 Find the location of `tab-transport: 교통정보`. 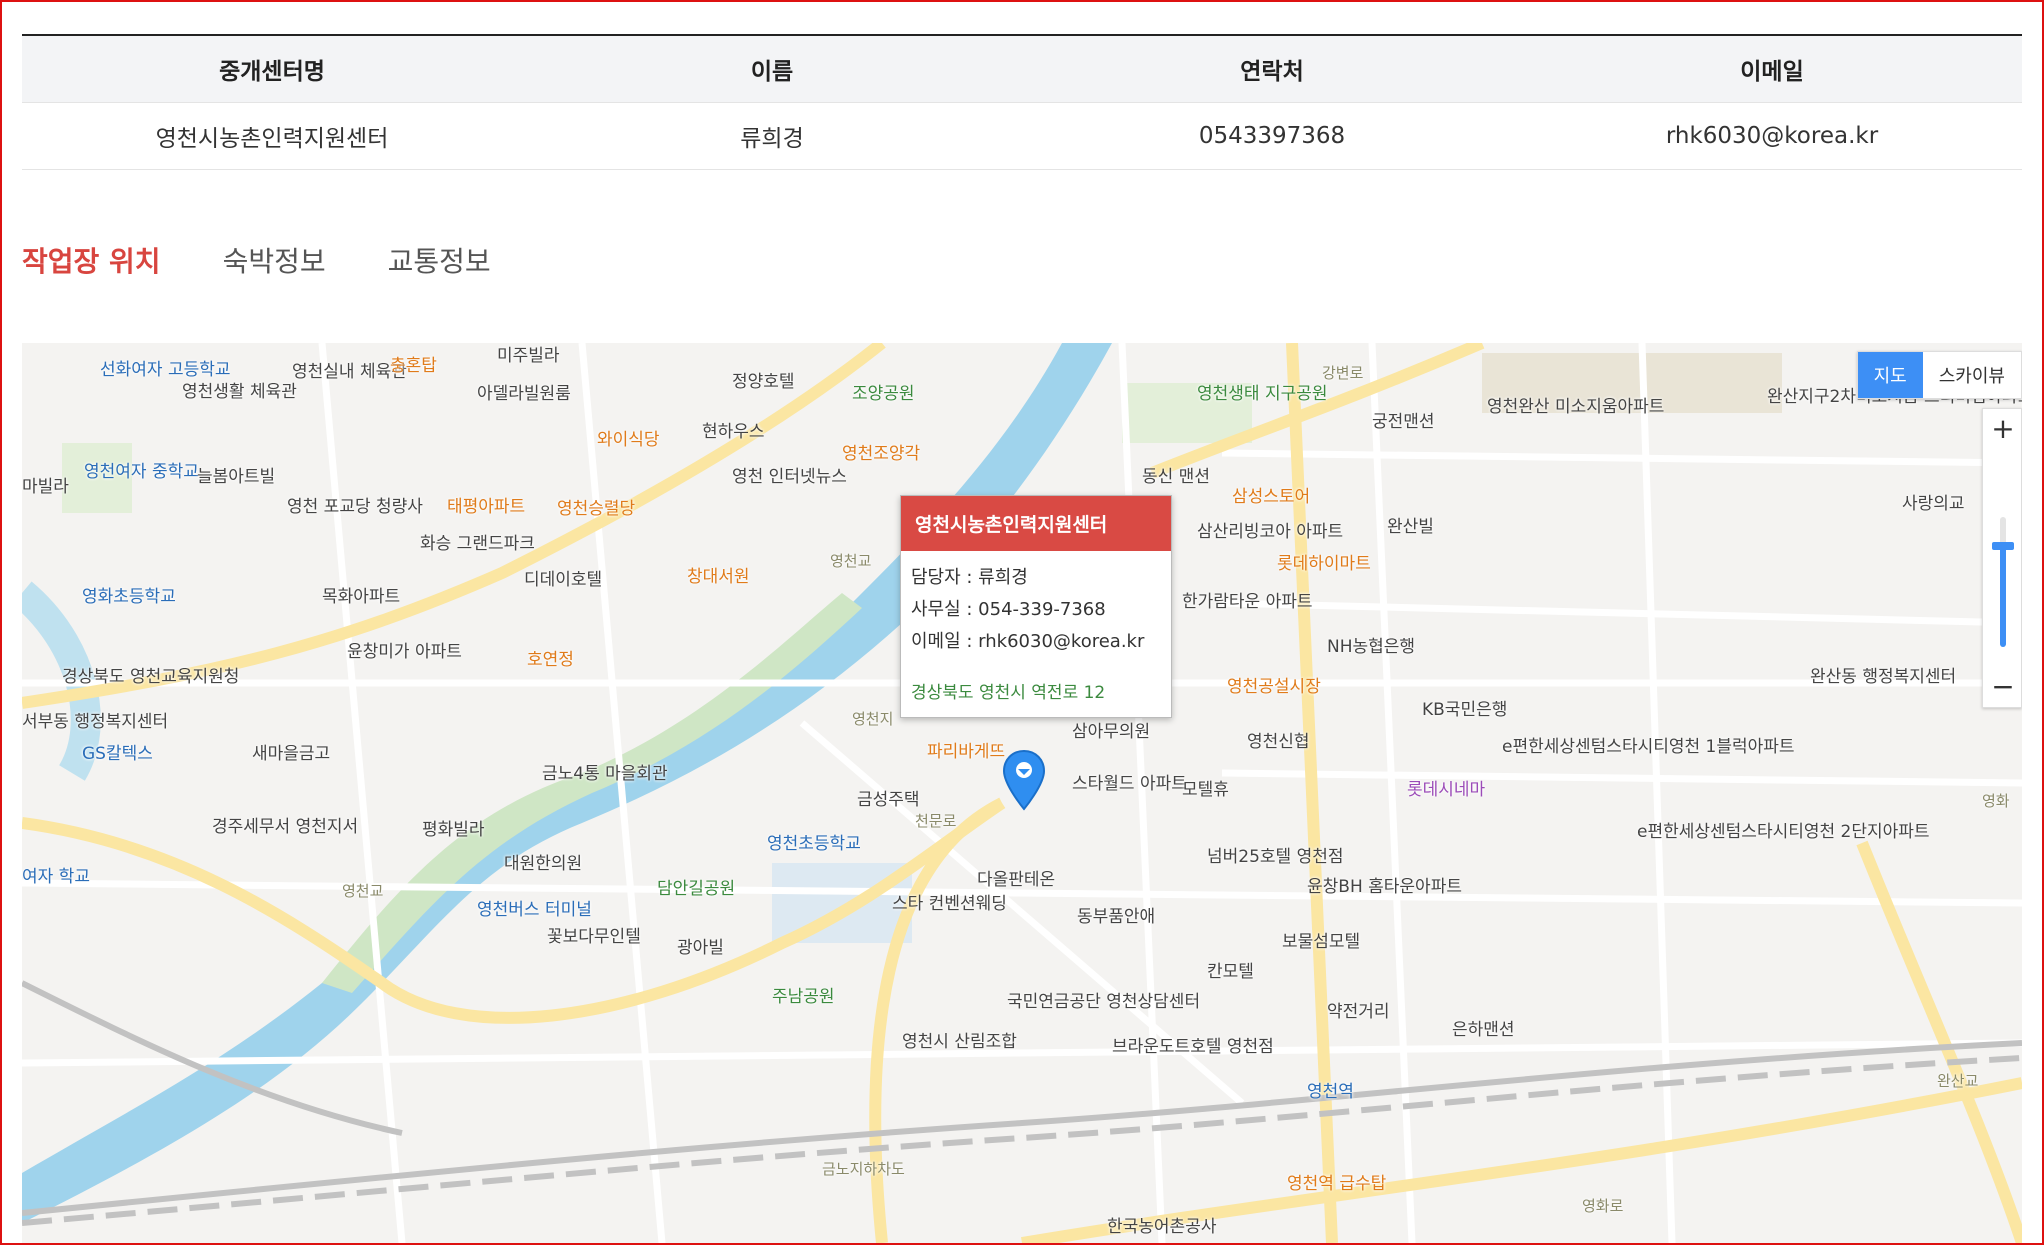

tab-transport: 교통정보 is located at coordinates (439, 260).